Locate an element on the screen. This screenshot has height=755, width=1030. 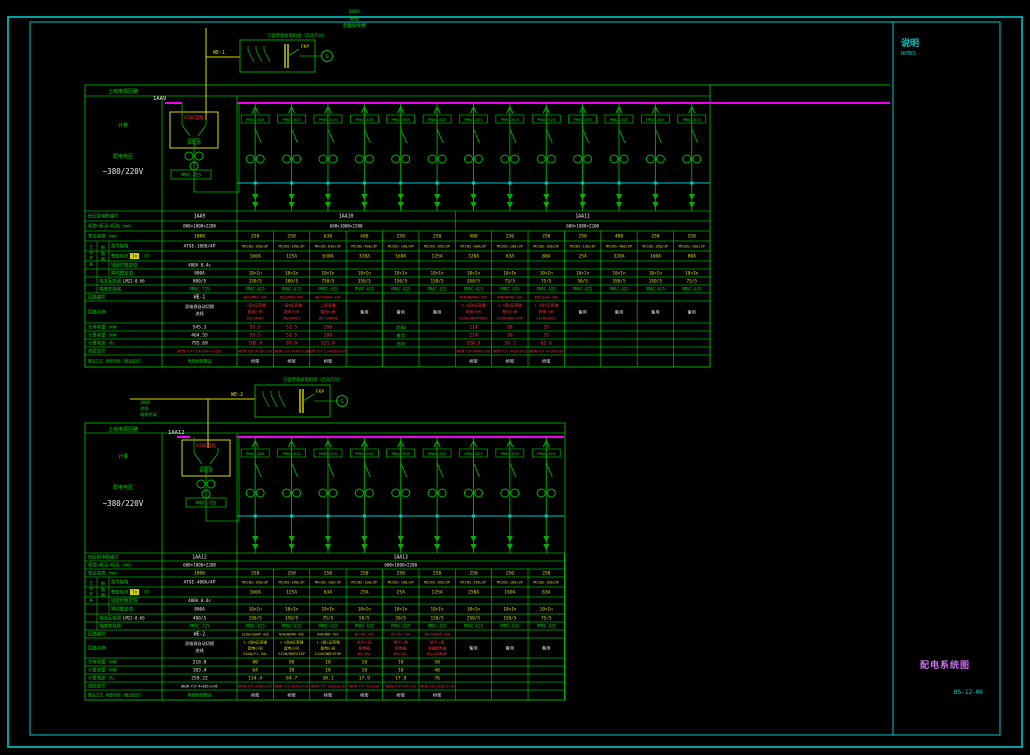
cell: 50 is located at coordinates (292, 663).